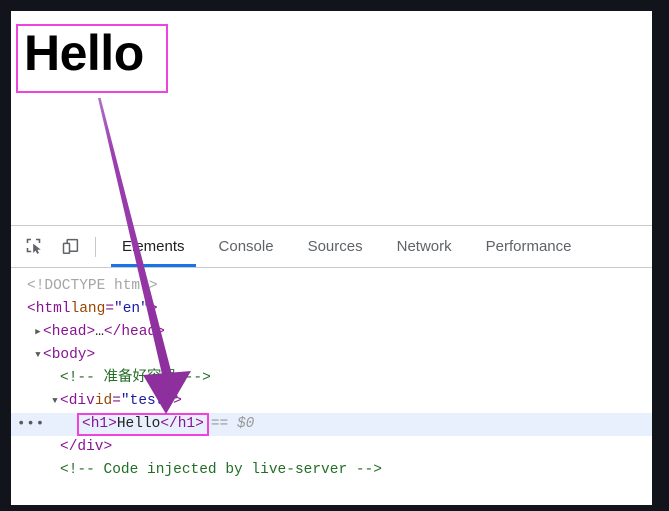  Describe the element at coordinates (49, 309) in the screenshot. I see `dom-token: <html` at that location.